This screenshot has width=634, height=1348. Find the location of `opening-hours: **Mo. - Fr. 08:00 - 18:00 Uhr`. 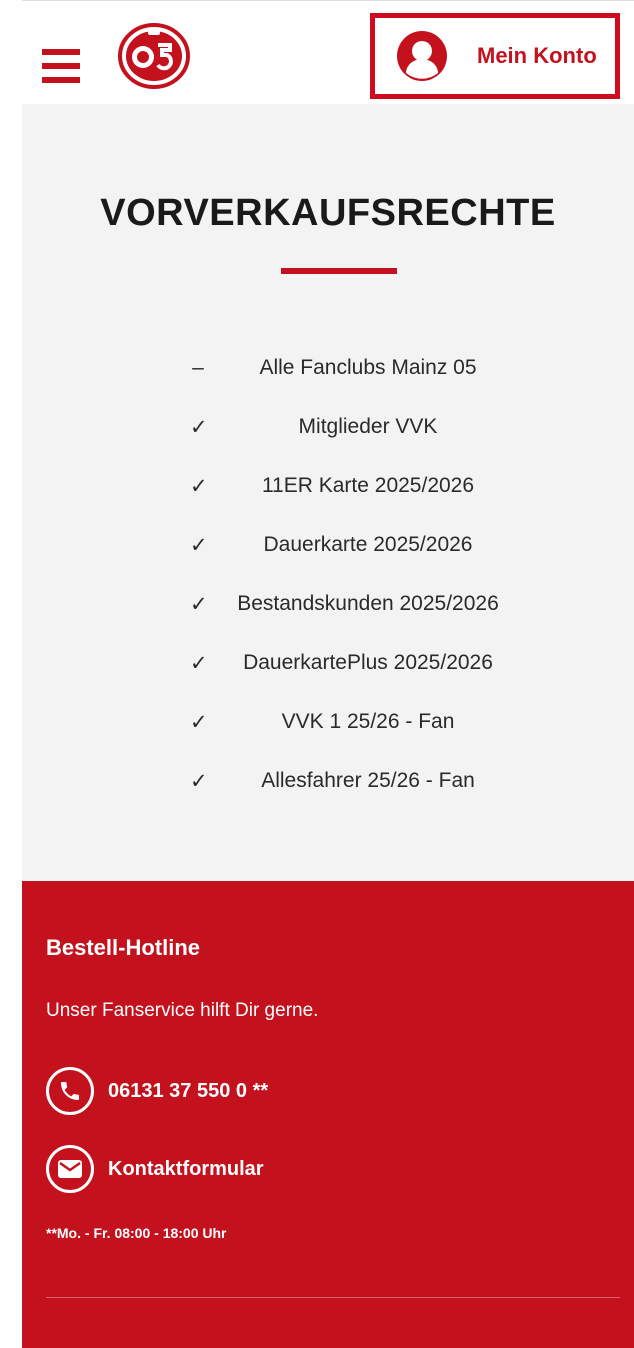

opening-hours: **Mo. - Fr. 08:00 - 18:00 Uhr is located at coordinates (136, 1233).